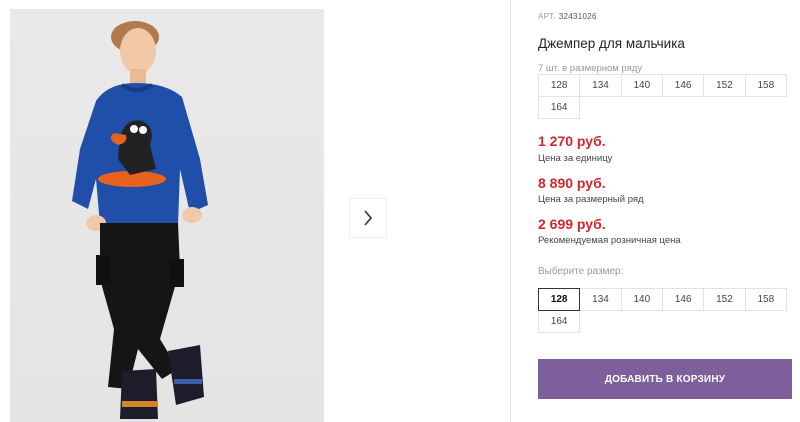 This screenshot has width=800, height=422. I want to click on product-title: Джемпер для мальчика, so click(611, 43).